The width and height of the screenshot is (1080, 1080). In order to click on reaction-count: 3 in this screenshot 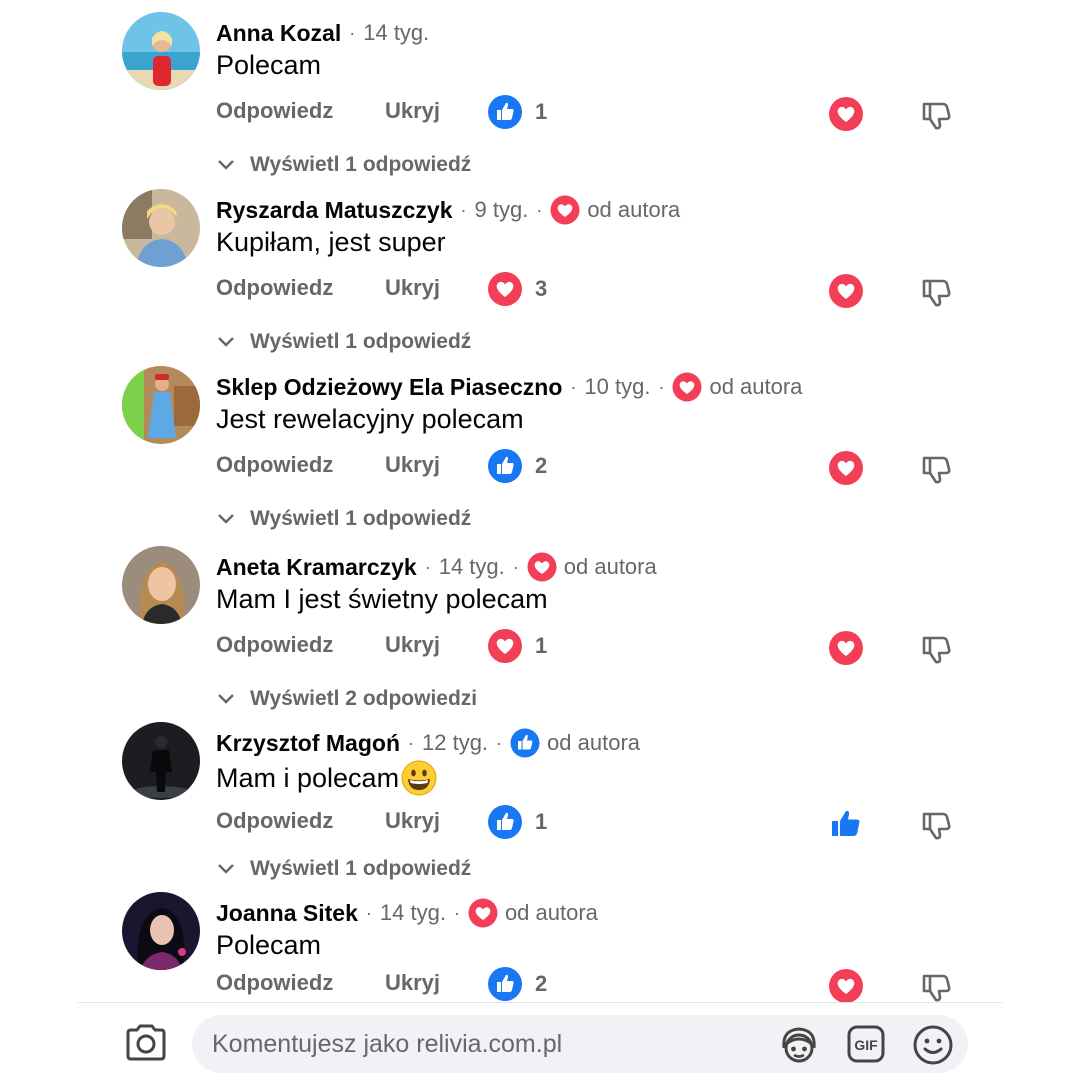, I will do `click(517, 289)`.